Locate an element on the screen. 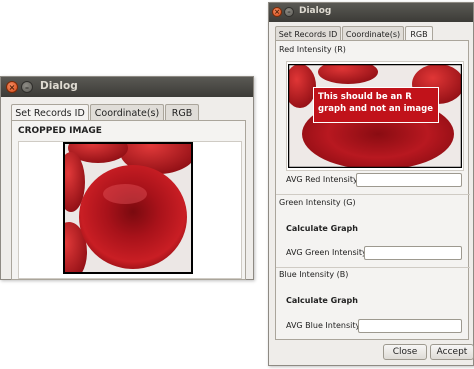 The image size is (474, 369). red-intensity-label: Red Intensity (R) is located at coordinates (312, 49).